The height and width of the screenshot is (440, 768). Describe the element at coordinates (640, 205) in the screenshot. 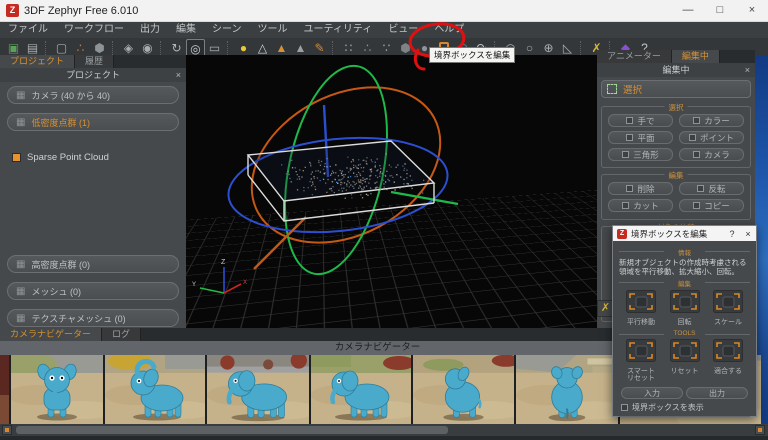

I see `edit-button-カット: カット` at that location.